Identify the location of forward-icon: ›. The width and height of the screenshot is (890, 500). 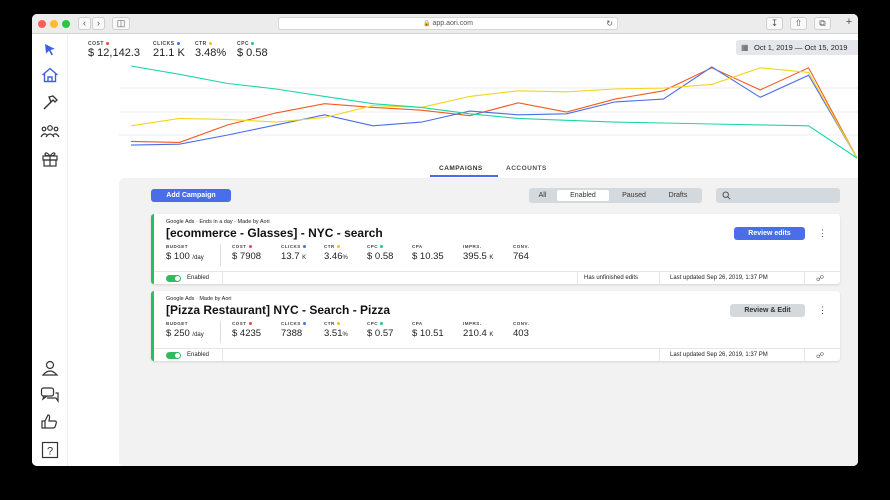
(98, 23).